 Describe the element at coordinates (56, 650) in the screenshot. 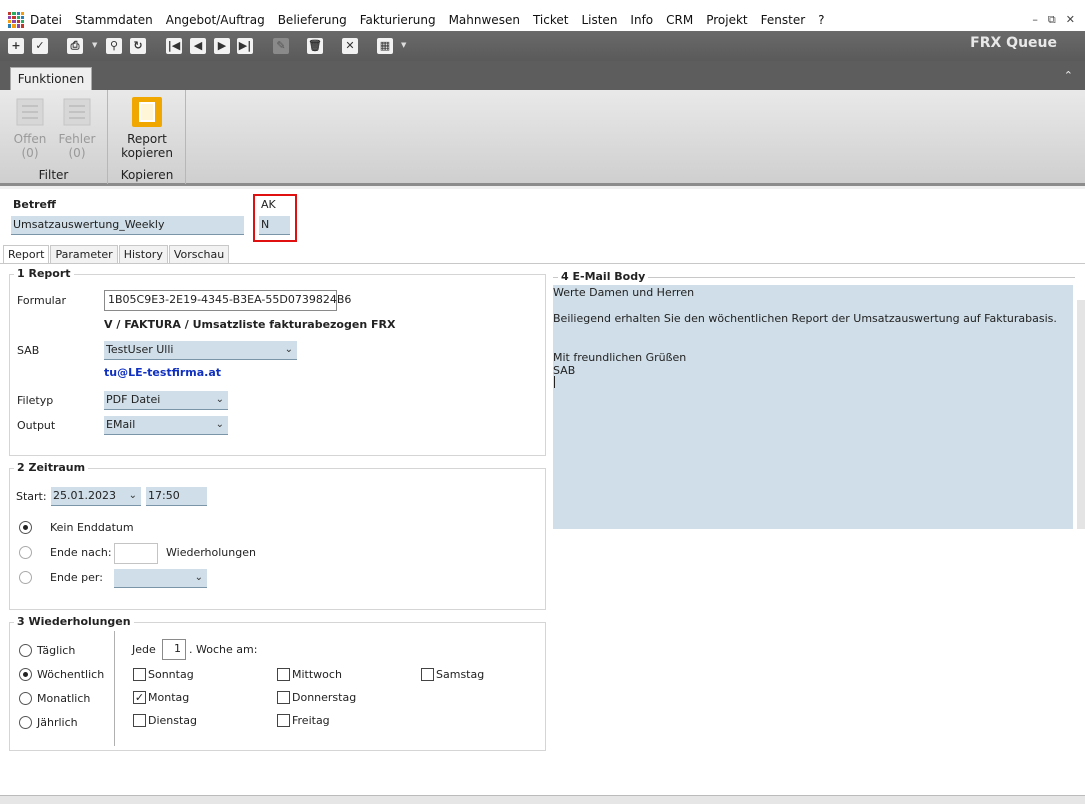

I see `taeglich-label: Täglich` at that location.